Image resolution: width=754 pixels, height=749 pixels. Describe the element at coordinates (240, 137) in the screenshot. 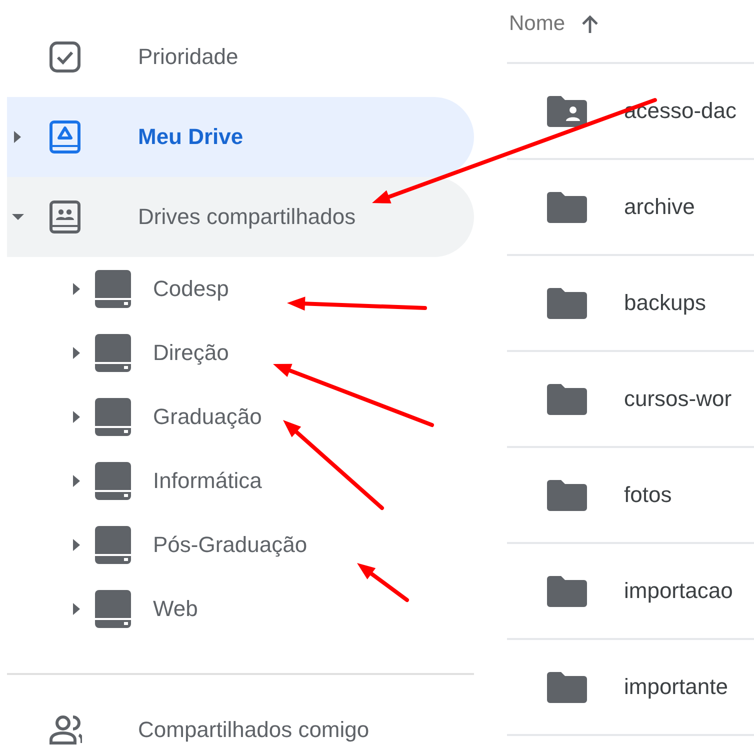

I see `sidebar-item: Meu Drive` at that location.